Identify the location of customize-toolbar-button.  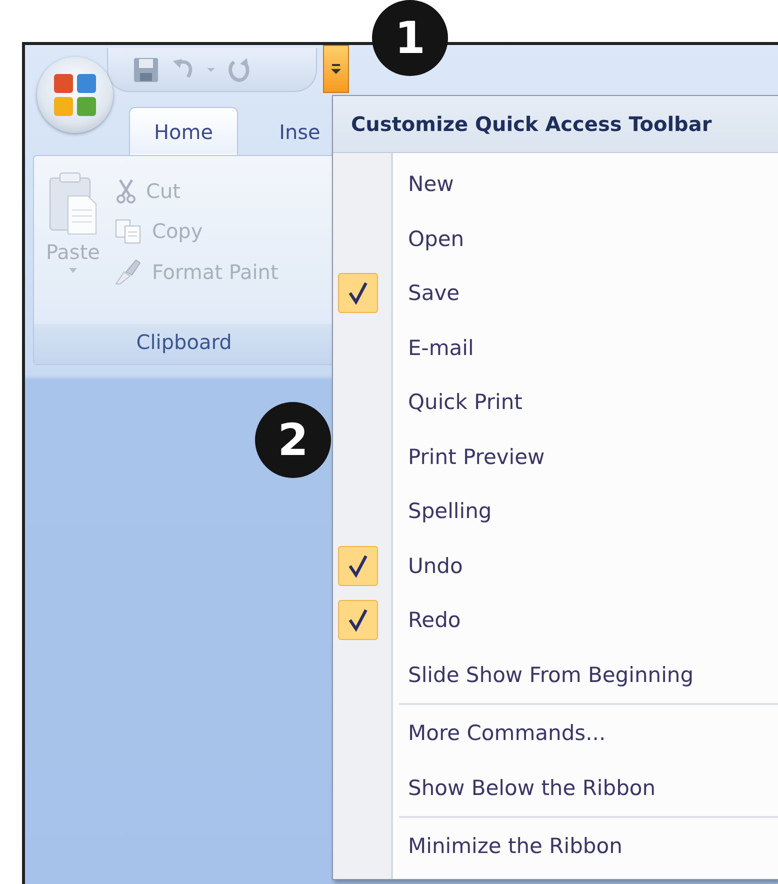
(336, 69).